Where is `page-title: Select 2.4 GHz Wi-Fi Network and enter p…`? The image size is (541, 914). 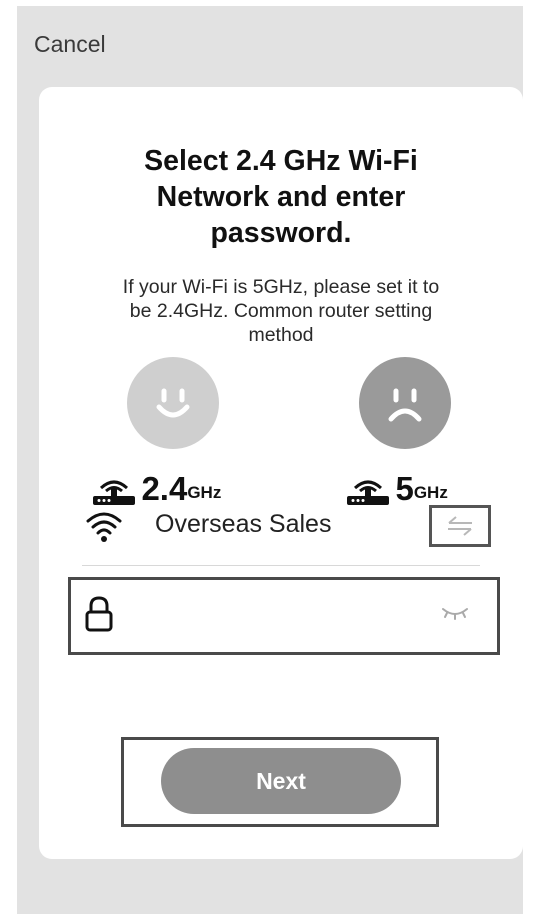 page-title: Select 2.4 GHz Wi-Fi Network and enter p… is located at coordinates (281, 197).